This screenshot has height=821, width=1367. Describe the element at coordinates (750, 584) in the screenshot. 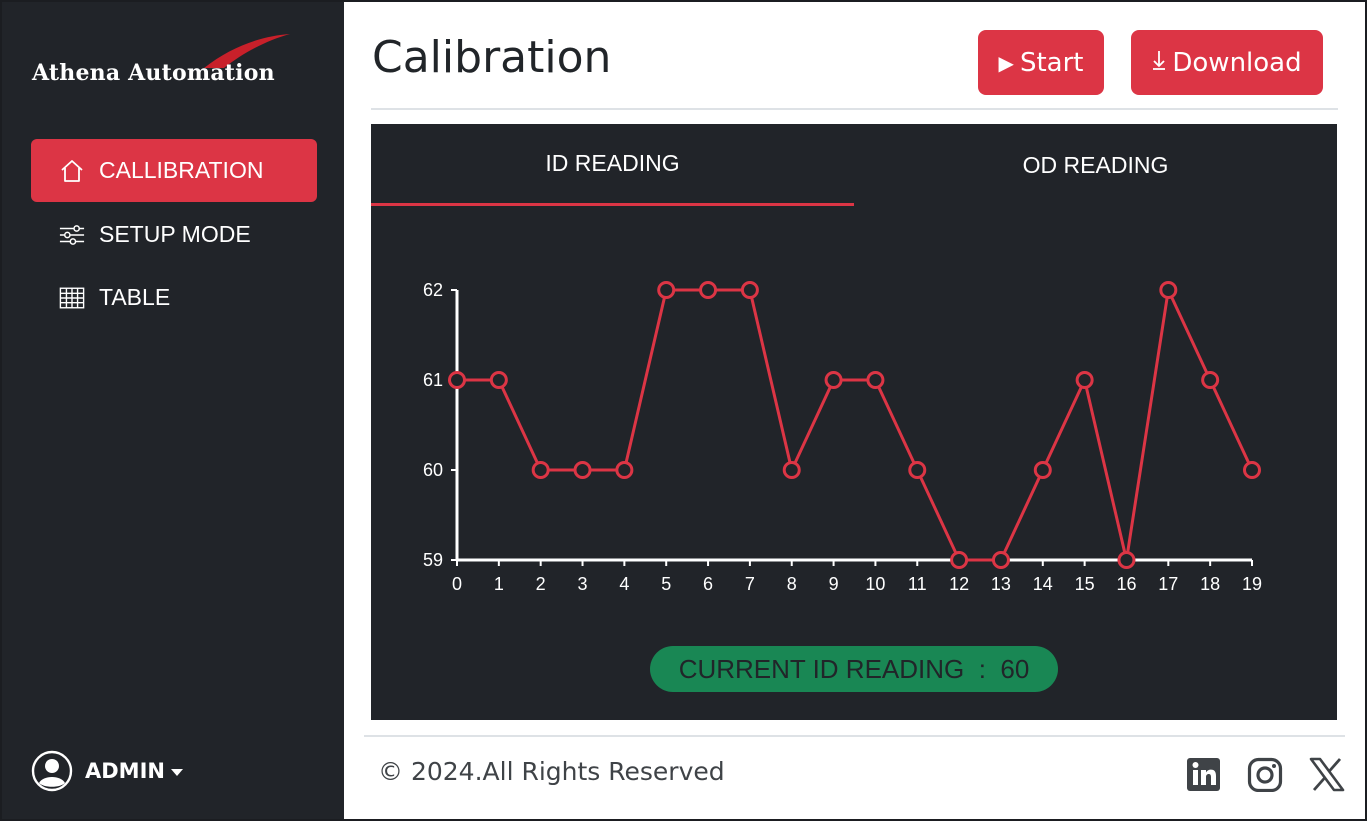

I see `x-tick-label: 7` at that location.